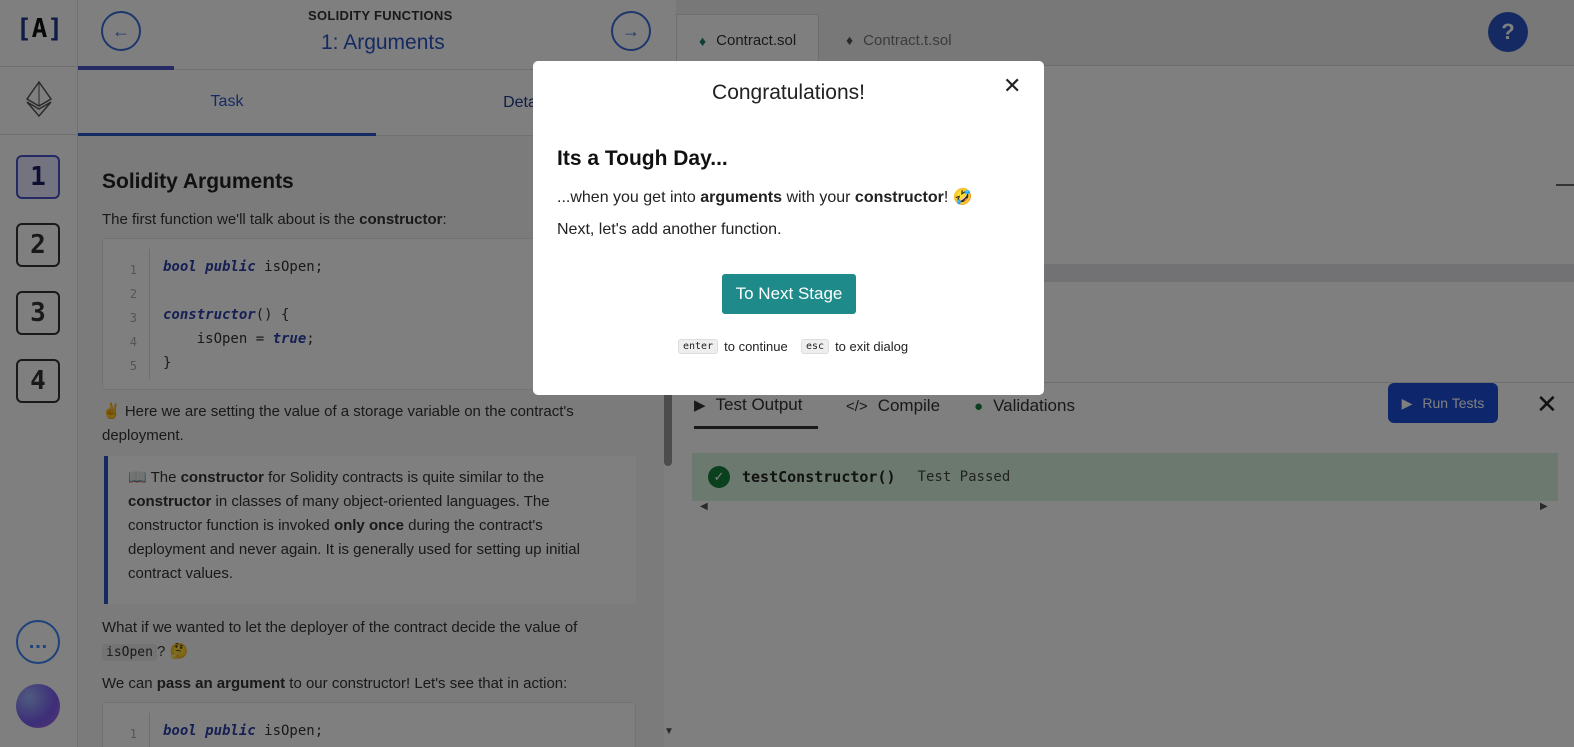 This screenshot has height=747, width=1574. Describe the element at coordinates (788, 92) in the screenshot. I see `dialog-title: Congratulations!` at that location.